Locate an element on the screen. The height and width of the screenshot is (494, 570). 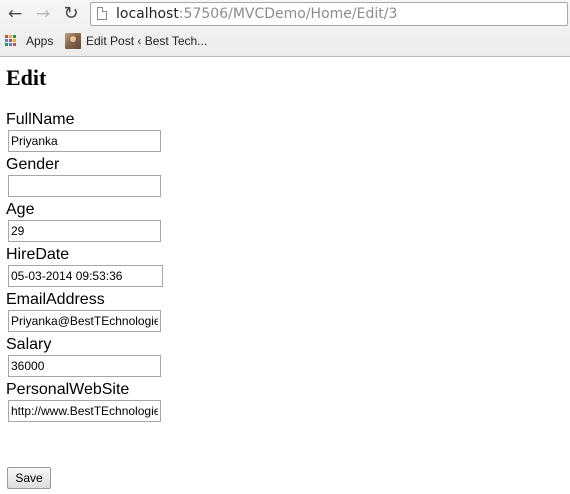
emailaddress-input is located at coordinates (84, 321).